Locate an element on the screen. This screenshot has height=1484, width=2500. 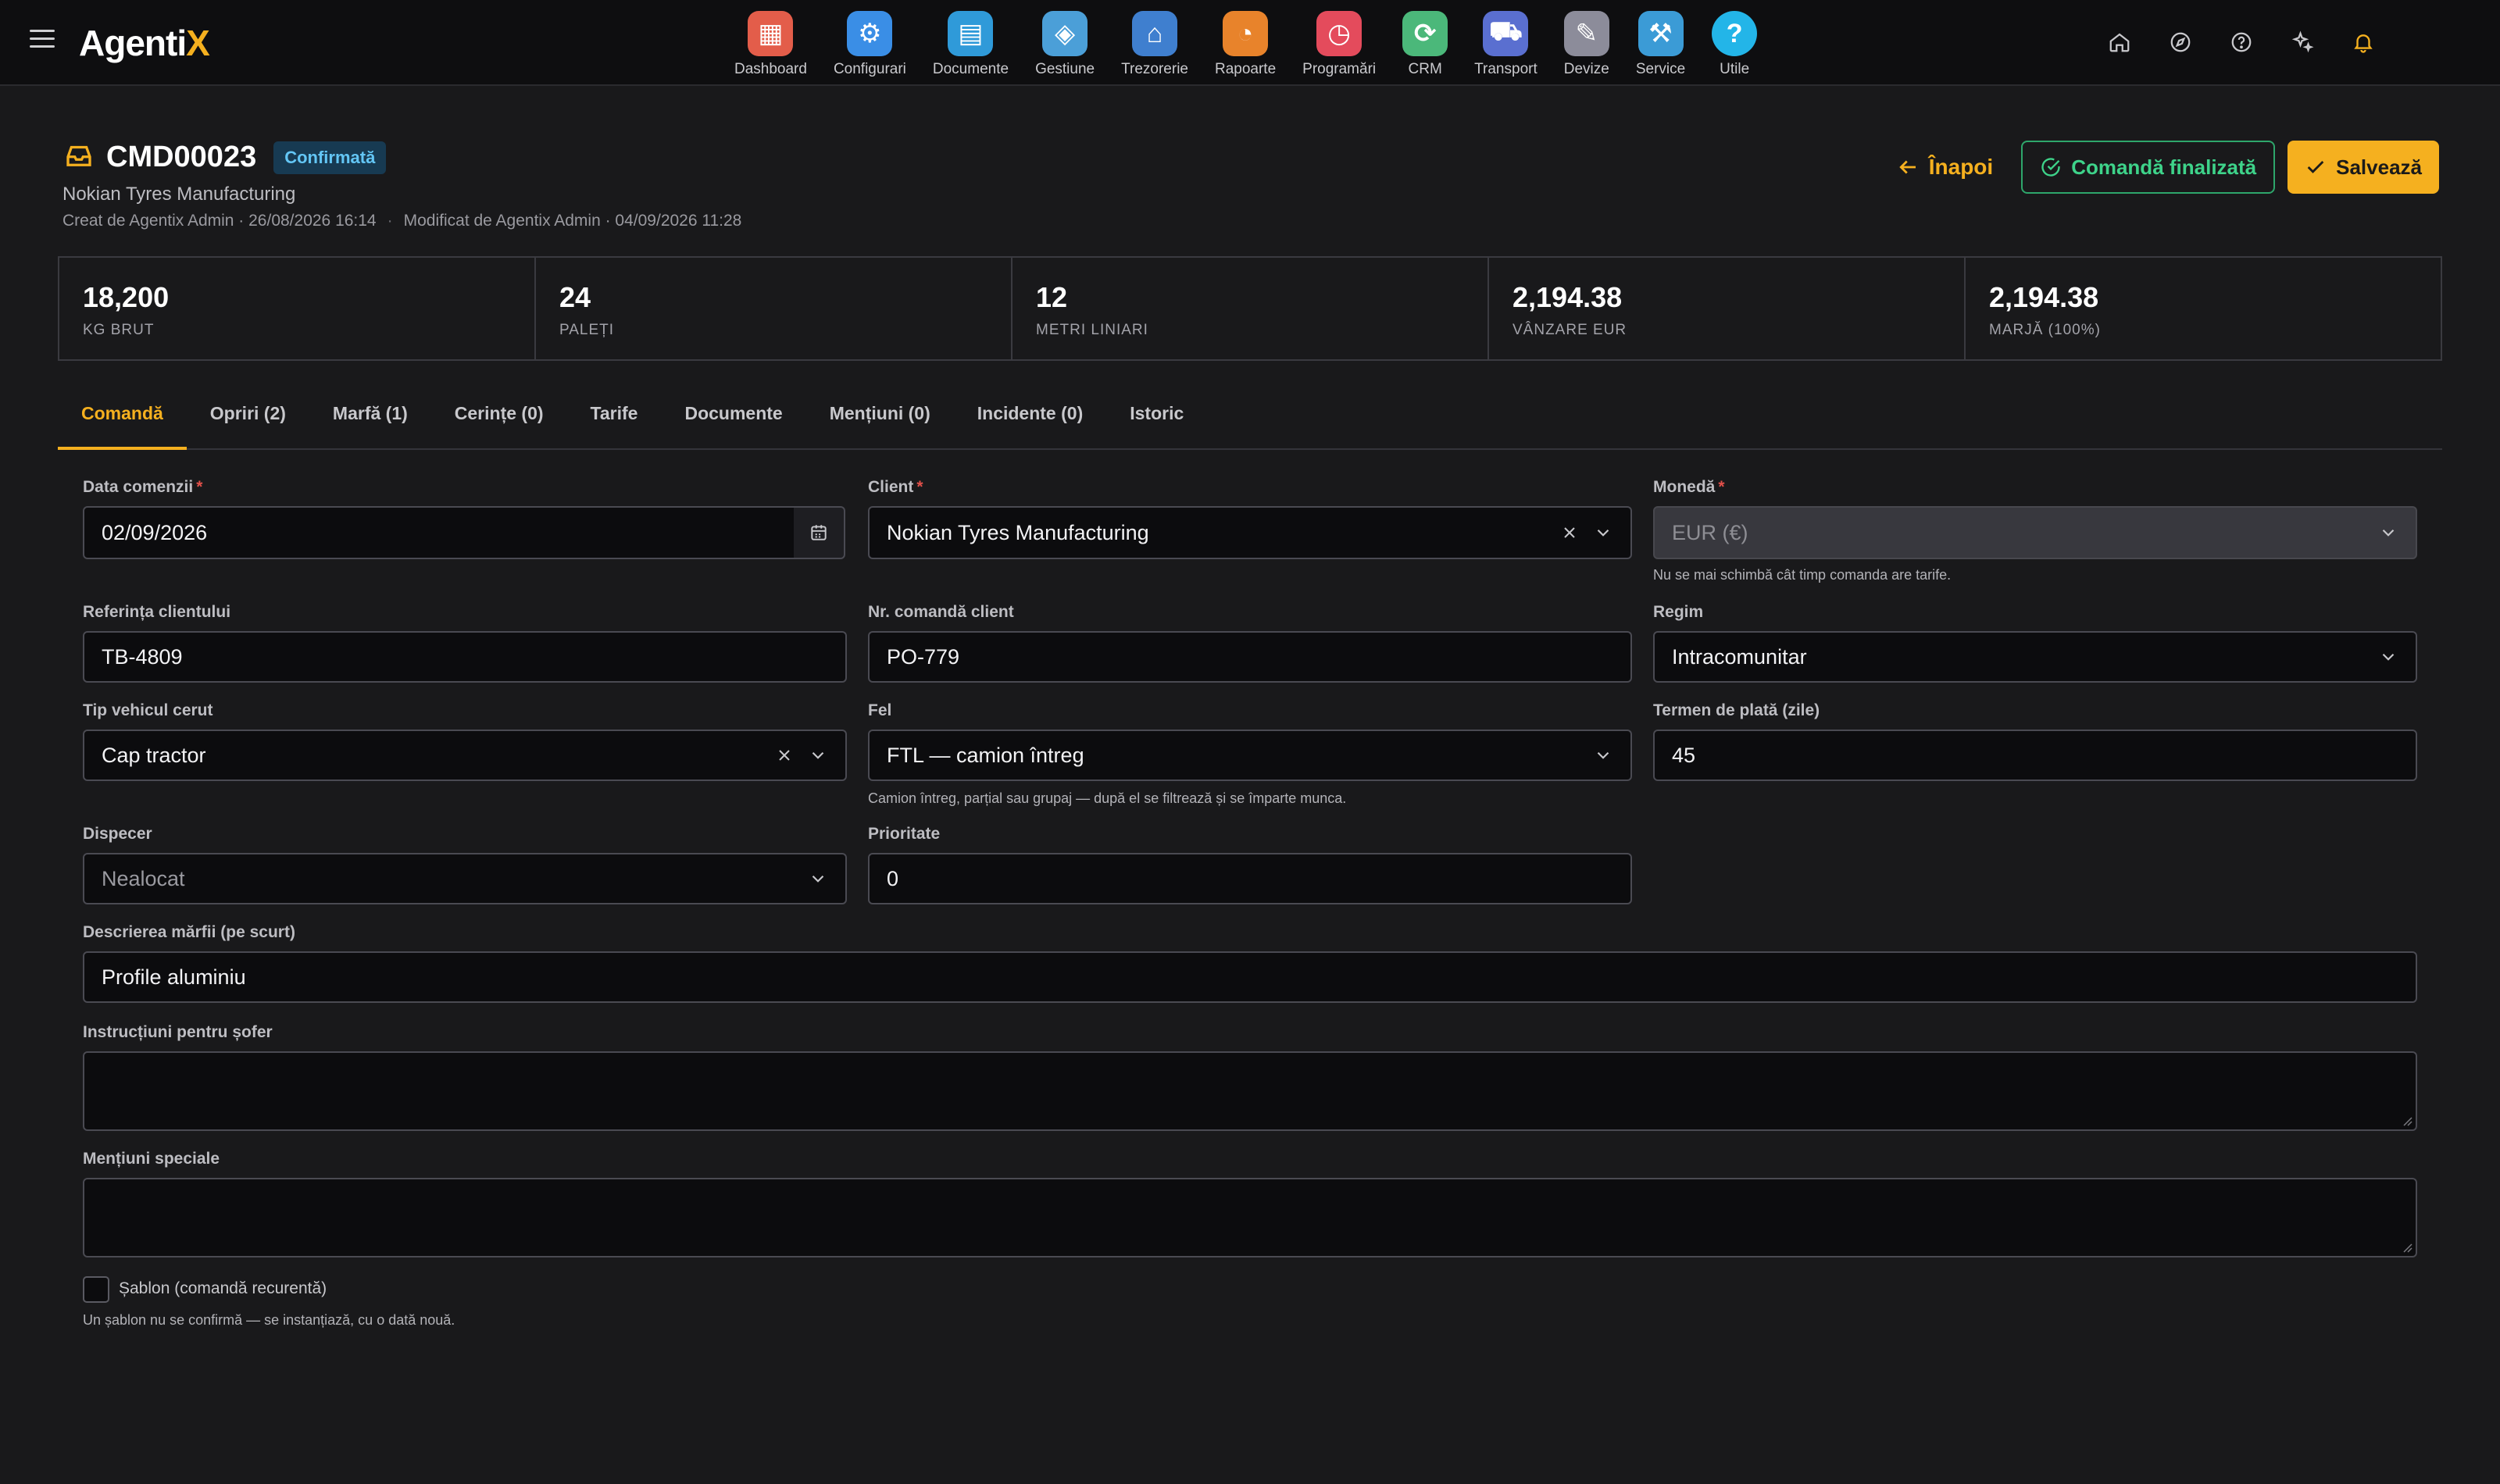
driver-instructions-textarea is located at coordinates (1250, 1091).